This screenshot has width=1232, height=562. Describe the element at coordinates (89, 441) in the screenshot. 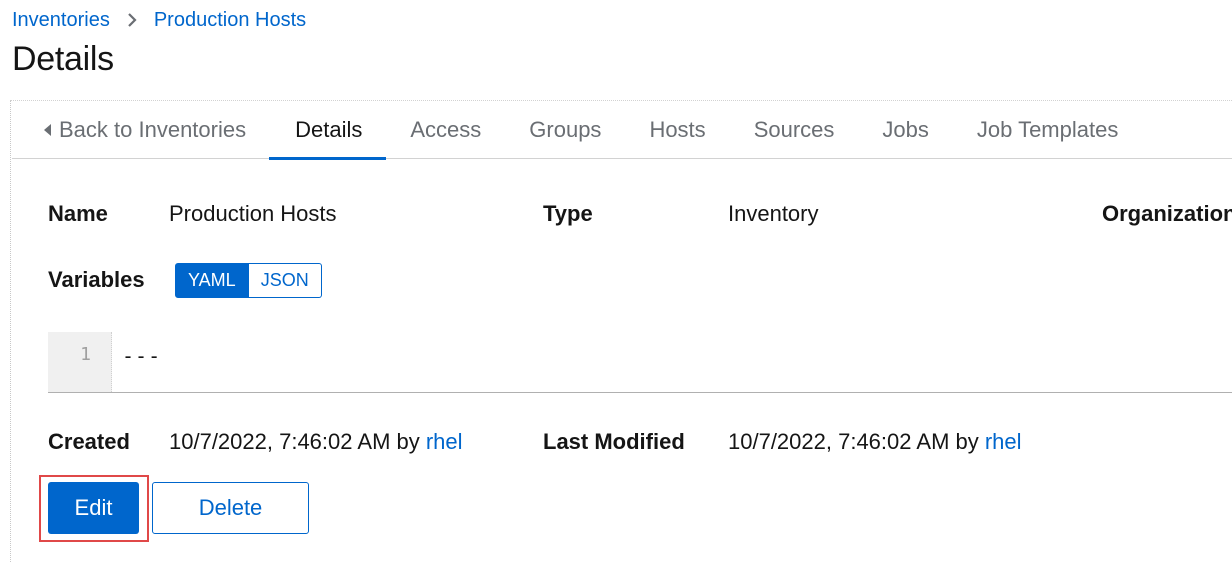

I see `created-label: Created` at that location.